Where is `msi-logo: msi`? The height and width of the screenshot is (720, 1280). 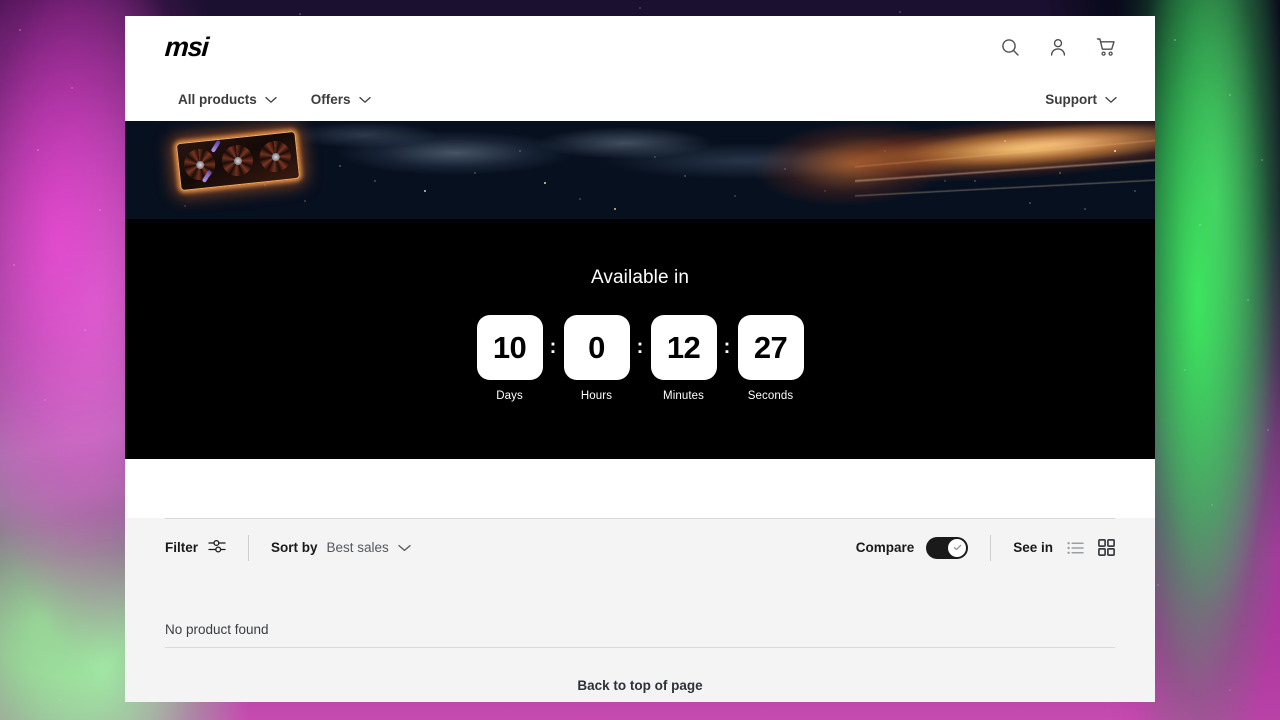
msi-logo: msi is located at coordinates (186, 47).